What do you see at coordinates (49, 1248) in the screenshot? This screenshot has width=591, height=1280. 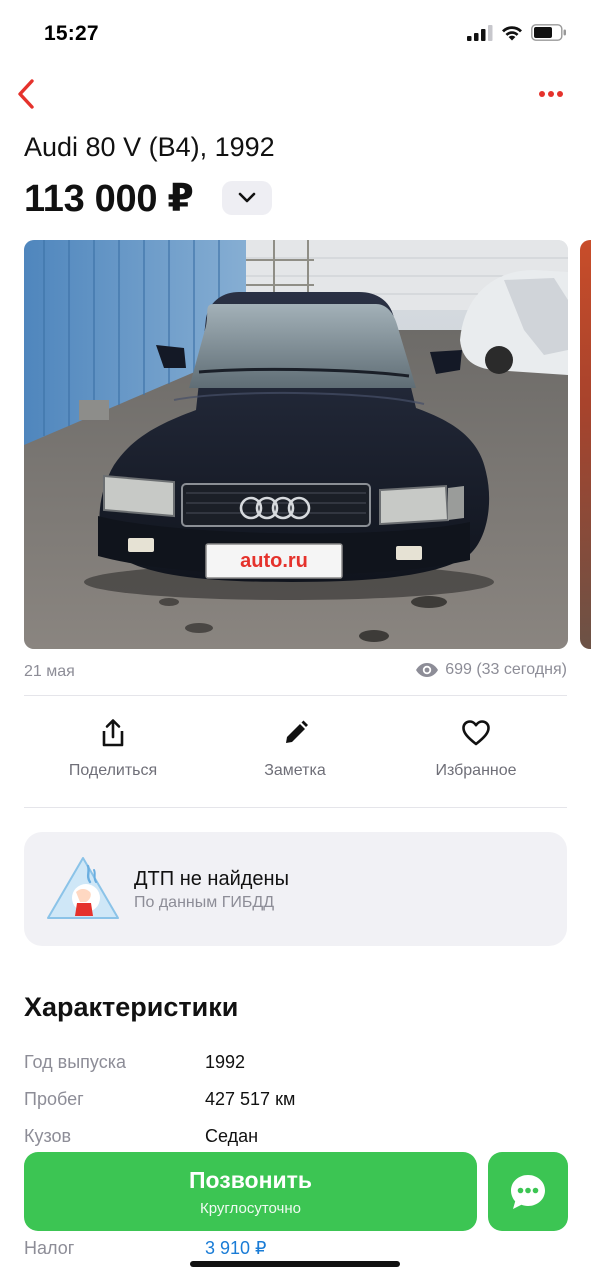 I see `spec-key-tax: Налог` at bounding box center [49, 1248].